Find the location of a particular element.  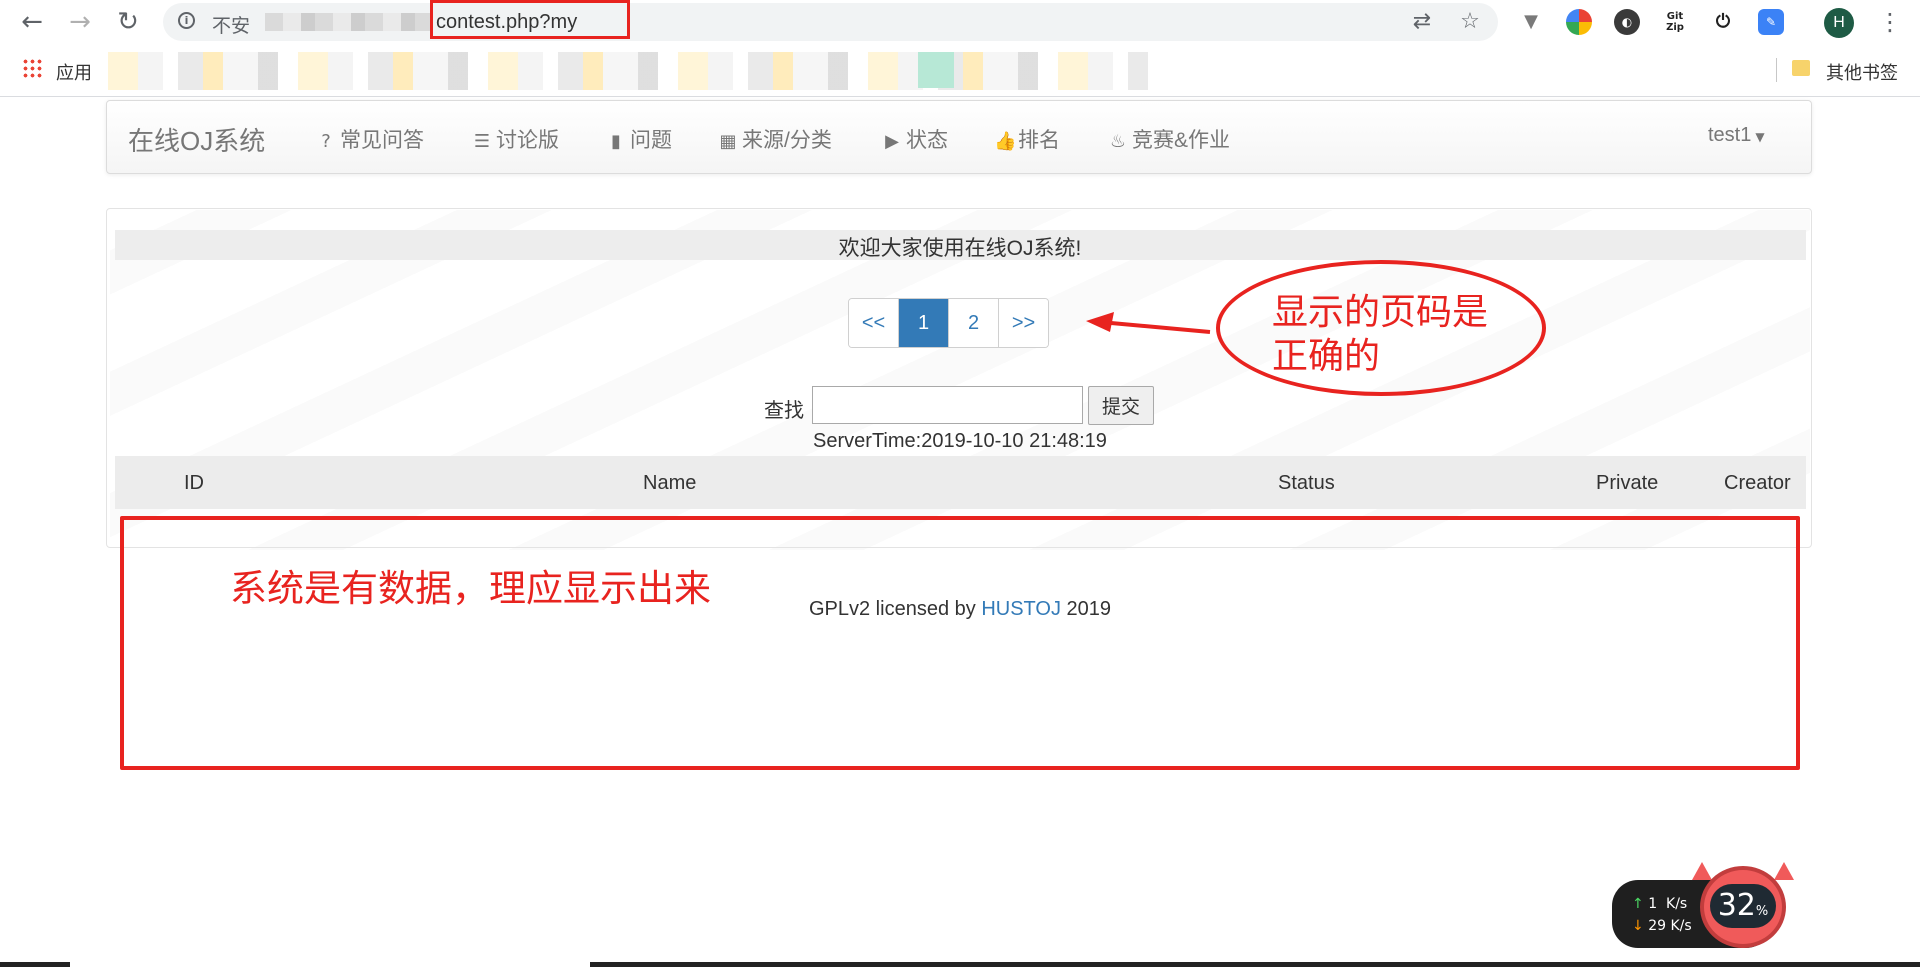

bookmark-apps: 应用 is located at coordinates (74, 72).